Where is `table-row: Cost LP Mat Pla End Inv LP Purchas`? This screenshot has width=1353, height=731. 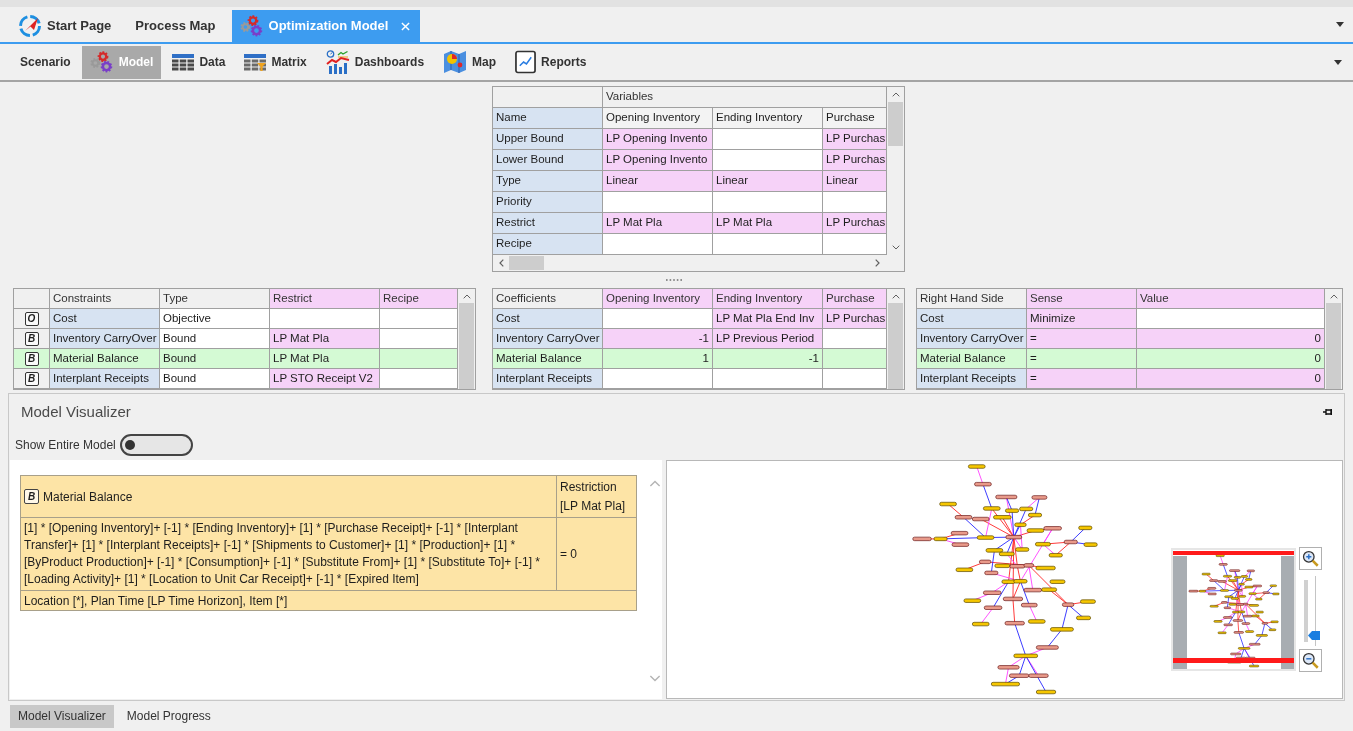
table-row: Cost LP Mat Pla End Inv LP Purchas is located at coordinates (690, 319).